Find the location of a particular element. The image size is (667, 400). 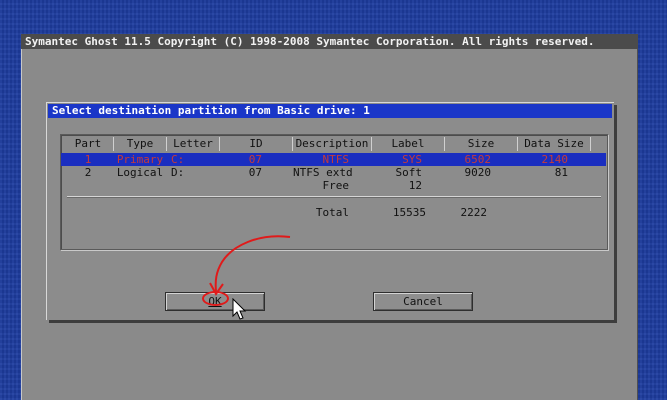

red-arrow-annotation is located at coordinates (250, 265).